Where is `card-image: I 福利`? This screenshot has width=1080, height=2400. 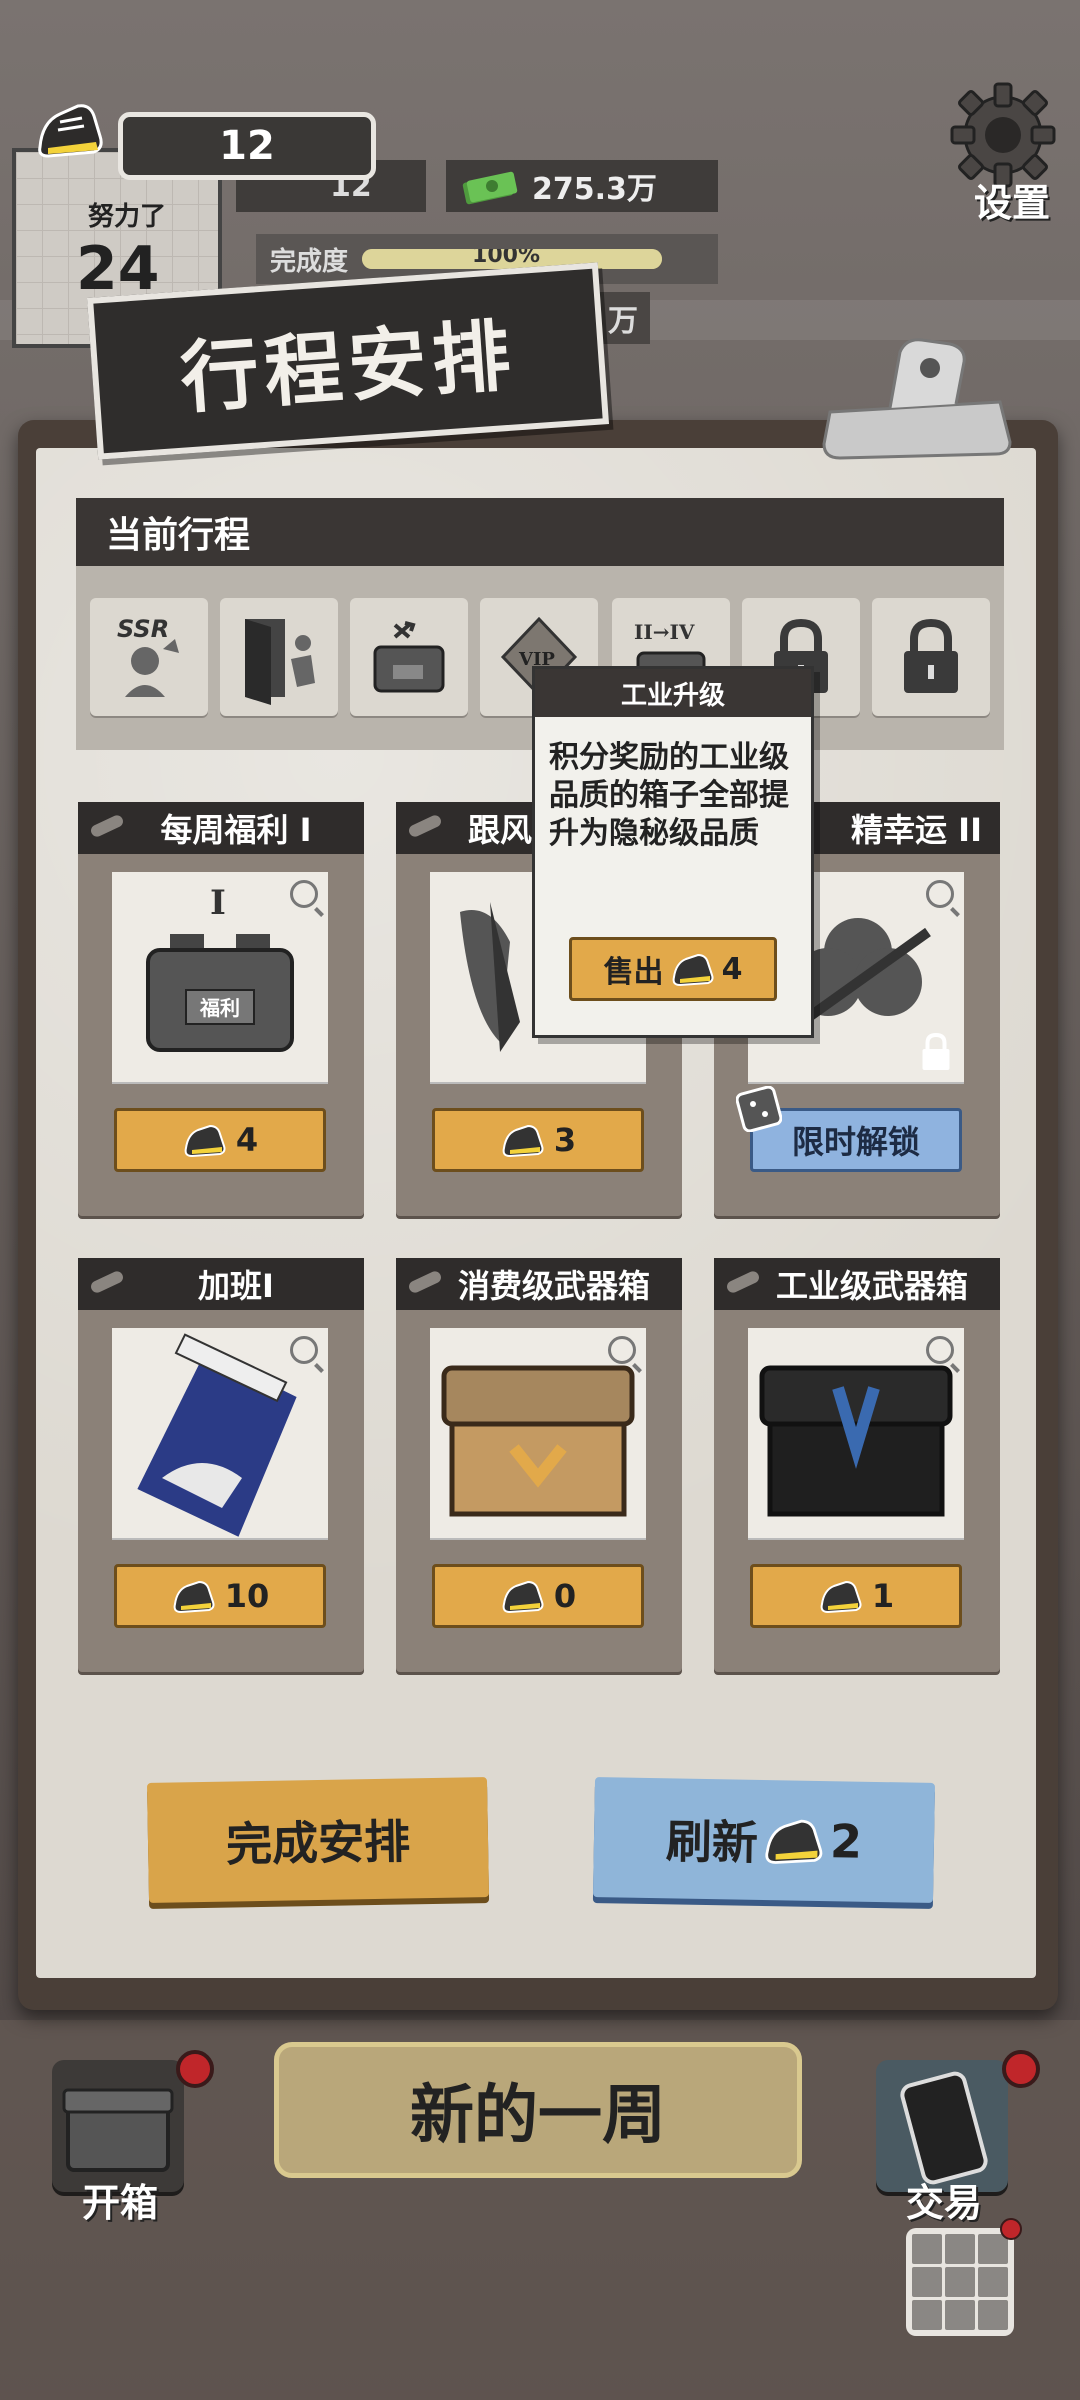
card-image: I 福利 is located at coordinates (220, 977).